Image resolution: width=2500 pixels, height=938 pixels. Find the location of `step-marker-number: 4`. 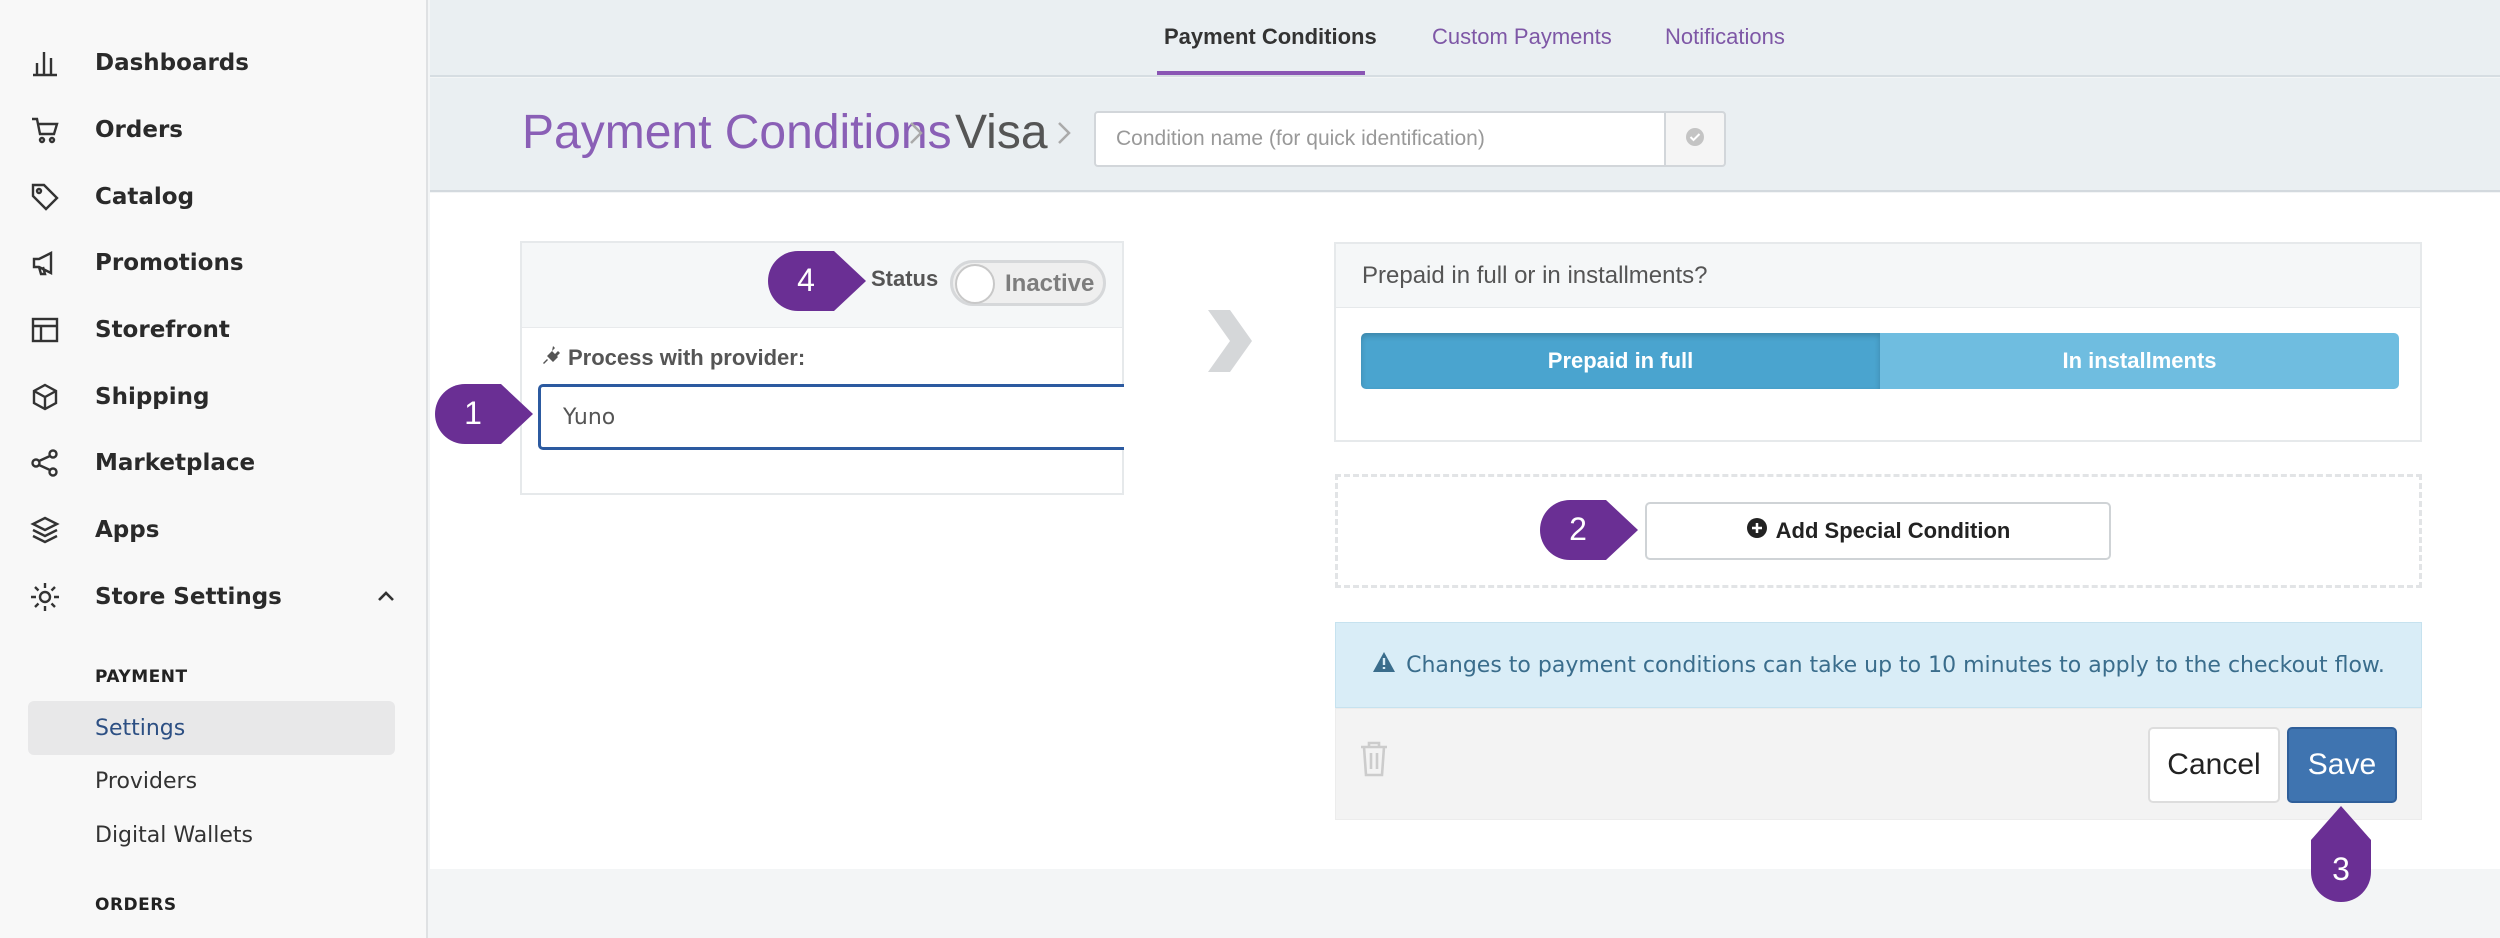

step-marker-number: 4 is located at coordinates (806, 280).